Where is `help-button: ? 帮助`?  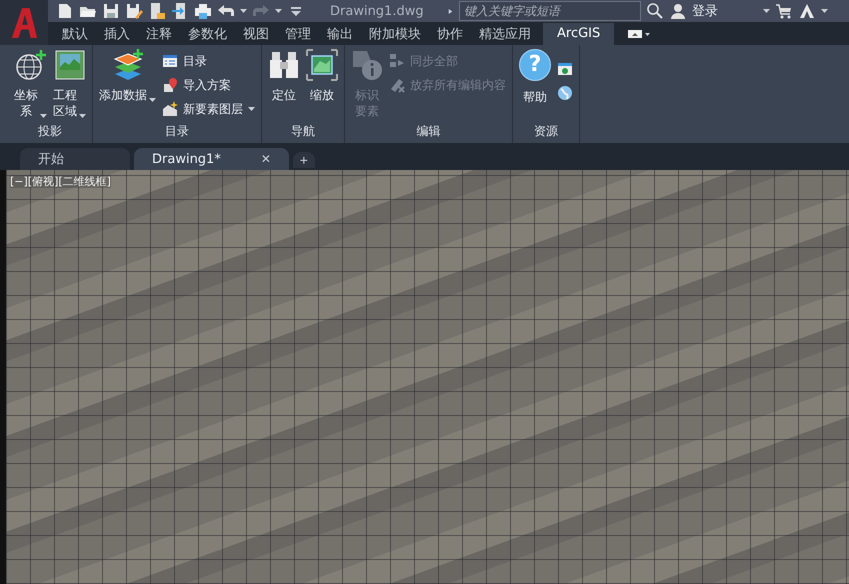 help-button: ? 帮助 is located at coordinates (535, 86).